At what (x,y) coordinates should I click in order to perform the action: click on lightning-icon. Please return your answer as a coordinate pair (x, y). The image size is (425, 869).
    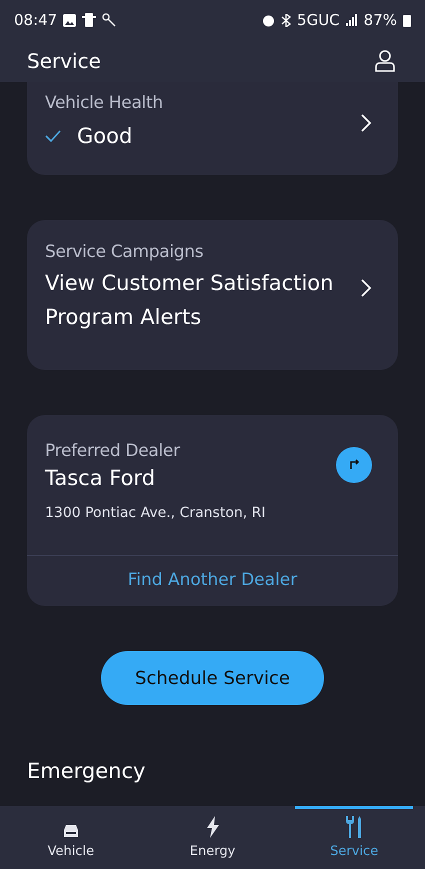
    Looking at the image, I should click on (213, 827).